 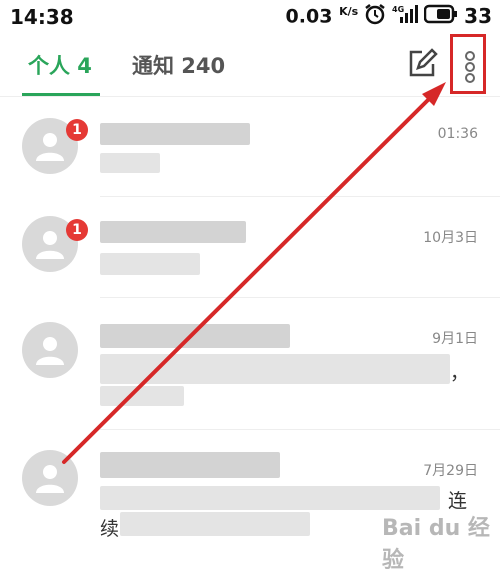 I want to click on watermark-logo: Bai du 经验, so click(x=436, y=544).